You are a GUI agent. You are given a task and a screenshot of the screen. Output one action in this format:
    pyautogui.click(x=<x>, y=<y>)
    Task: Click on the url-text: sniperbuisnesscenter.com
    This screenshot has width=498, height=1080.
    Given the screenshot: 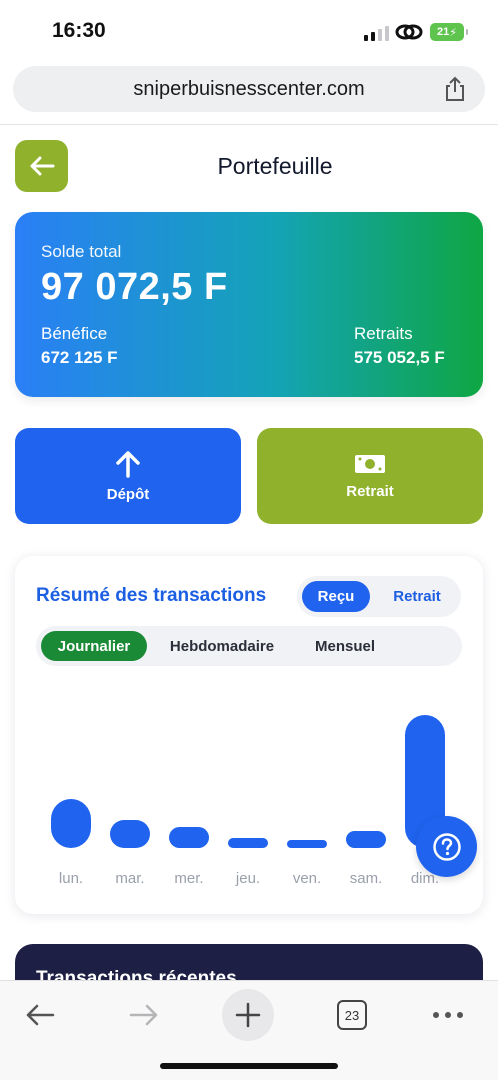 What is the action you would take?
    pyautogui.click(x=249, y=88)
    